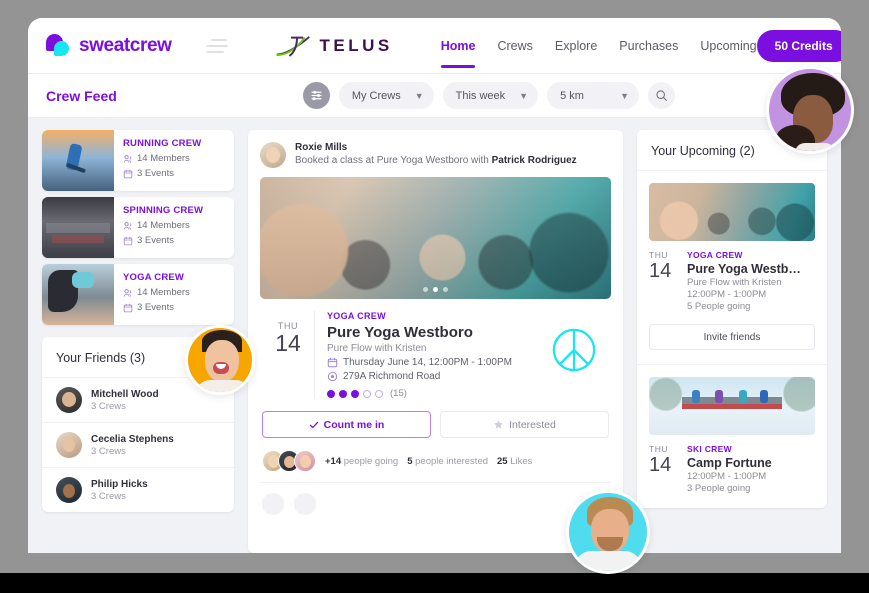 Image resolution: width=869 pixels, height=593 pixels. What do you see at coordinates (367, 393) in the screenshot?
I see `rating-dot-empty` at bounding box center [367, 393].